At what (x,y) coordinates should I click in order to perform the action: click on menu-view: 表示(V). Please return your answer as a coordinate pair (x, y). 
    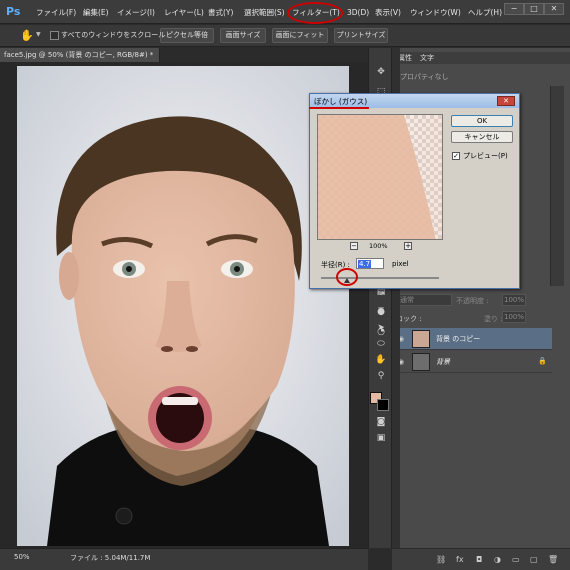
    Looking at the image, I should click on (388, 13).